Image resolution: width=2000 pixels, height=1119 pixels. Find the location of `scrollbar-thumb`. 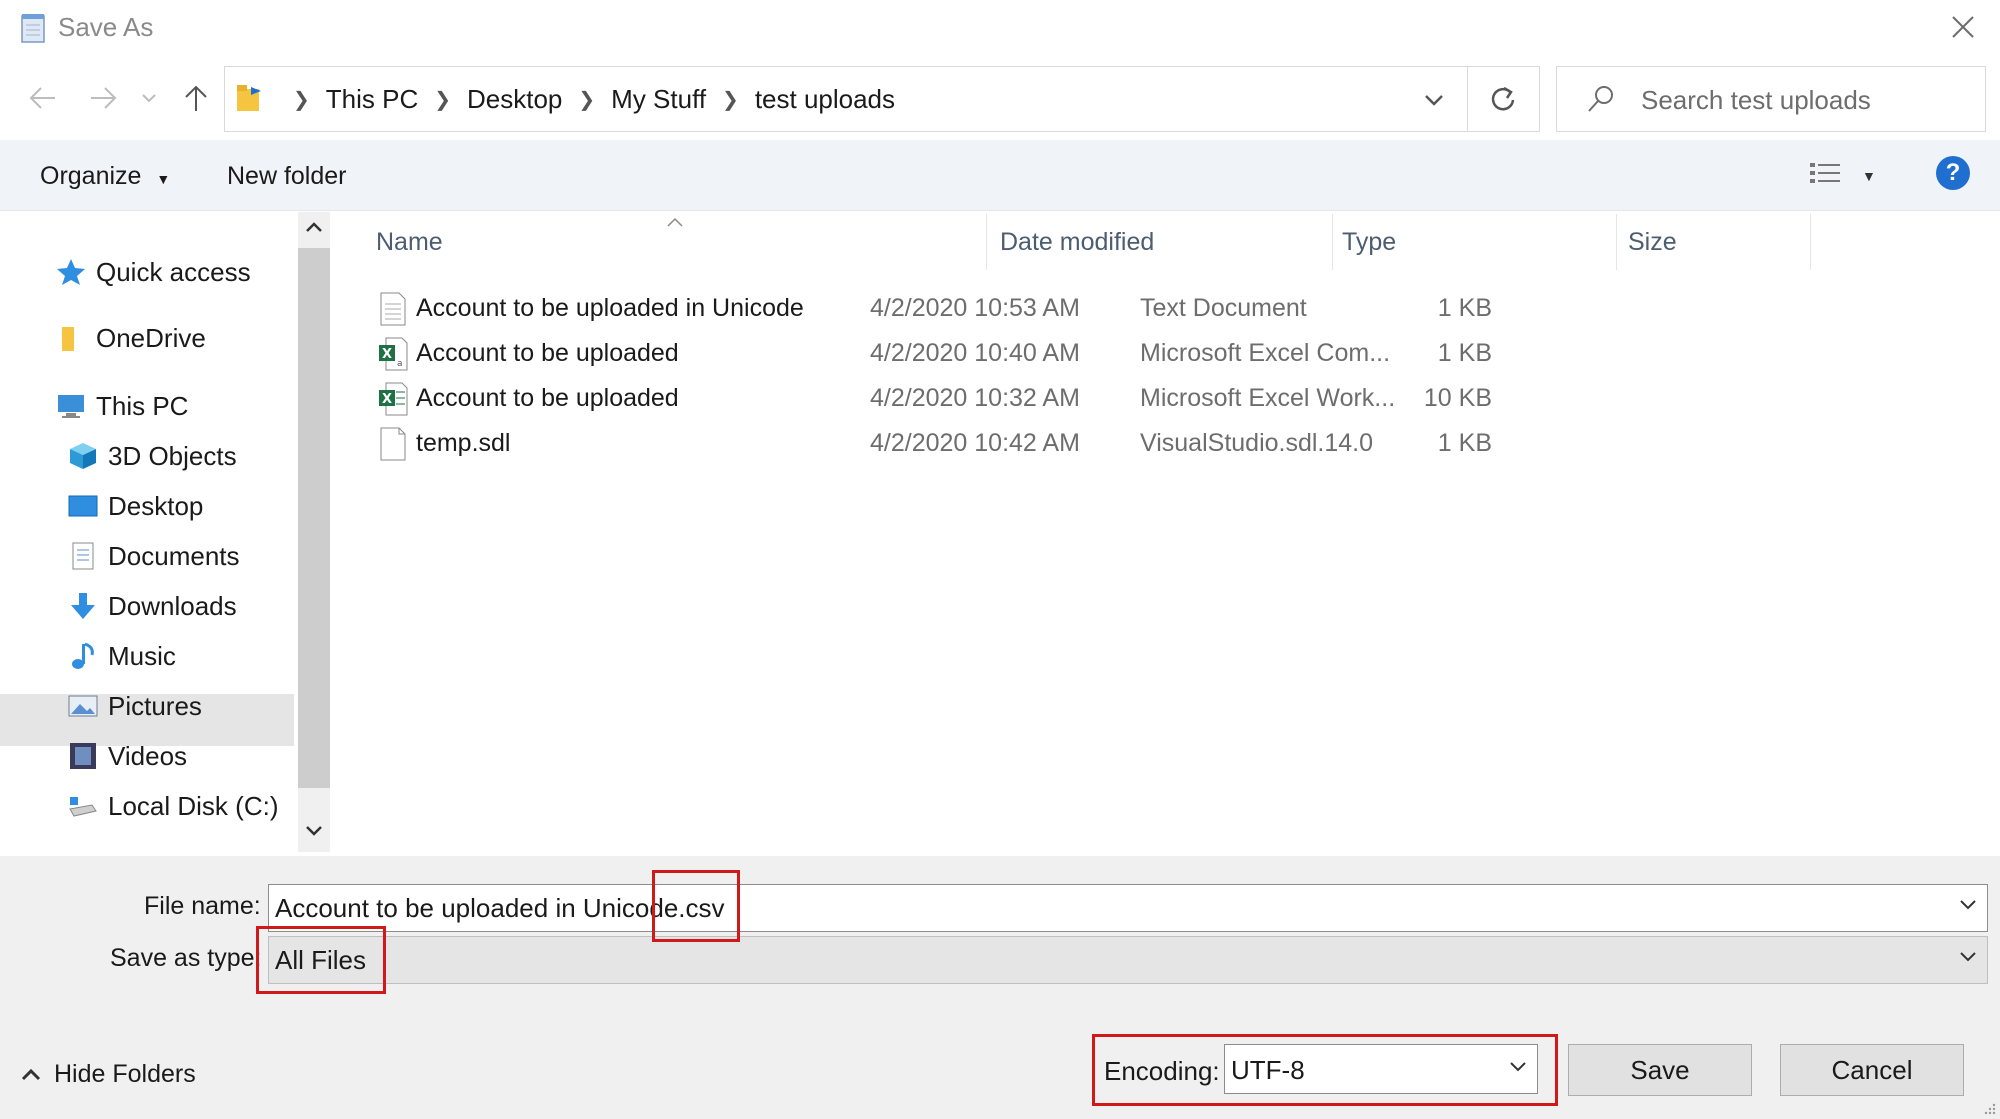

scrollbar-thumb is located at coordinates (314, 518).